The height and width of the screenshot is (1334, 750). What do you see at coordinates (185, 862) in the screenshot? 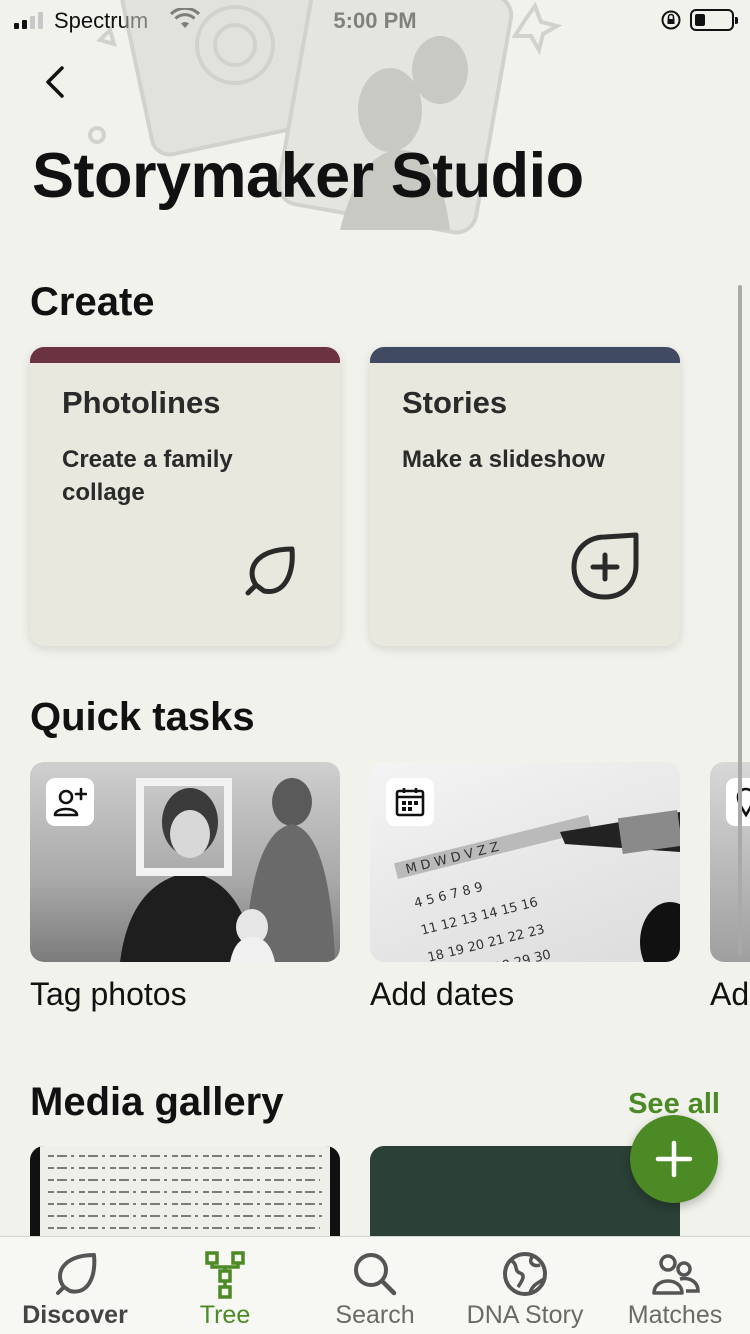
I see `tag-photos-image` at bounding box center [185, 862].